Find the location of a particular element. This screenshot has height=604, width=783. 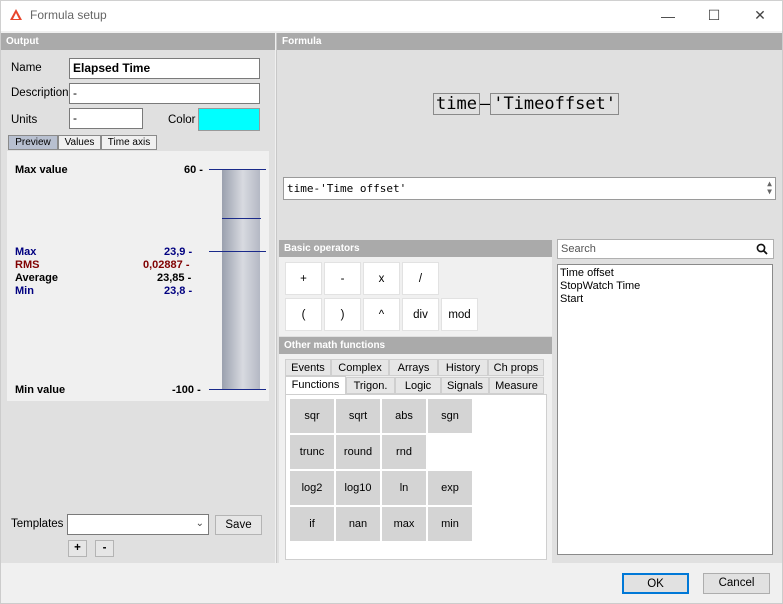

min-value: -100 - is located at coordinates (186, 390).